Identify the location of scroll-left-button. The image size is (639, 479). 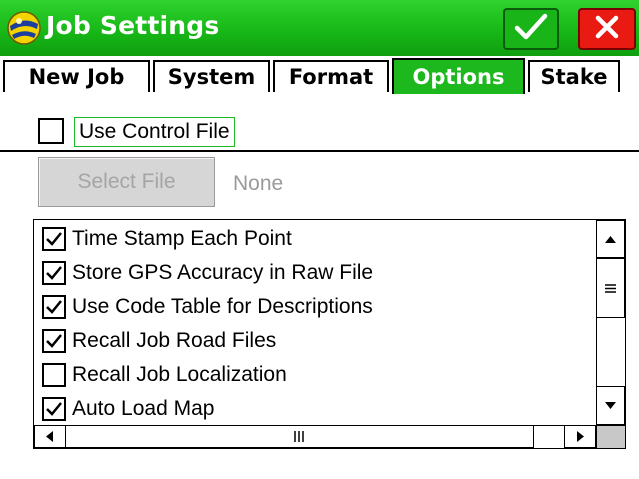
(50, 436).